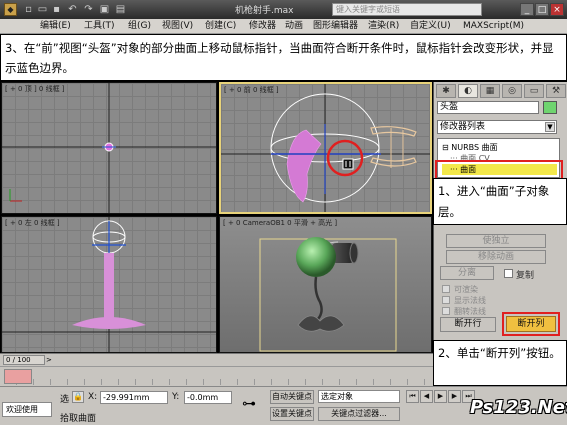  What do you see at coordinates (55, 26) in the screenshot?
I see `menu-edit: 编辑(E)` at bounding box center [55, 26].